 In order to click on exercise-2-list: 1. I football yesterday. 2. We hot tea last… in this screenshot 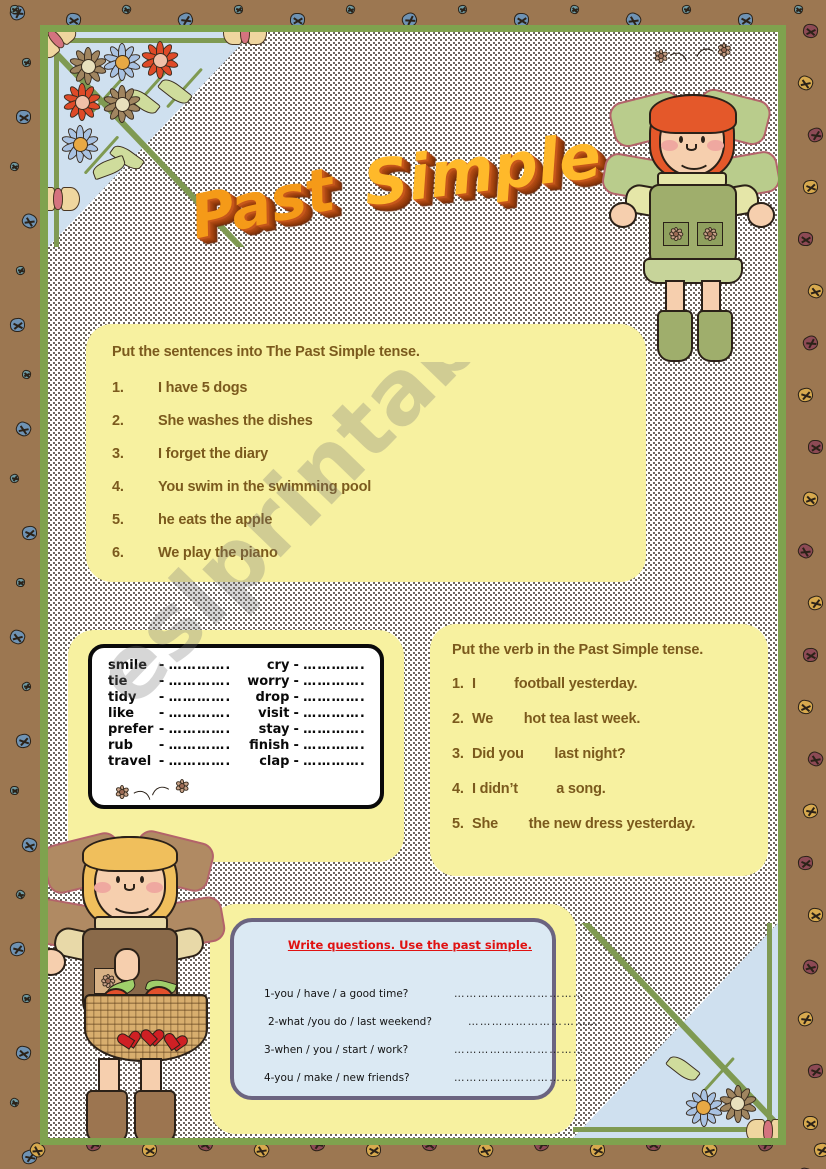, I will do `click(607, 763)`.